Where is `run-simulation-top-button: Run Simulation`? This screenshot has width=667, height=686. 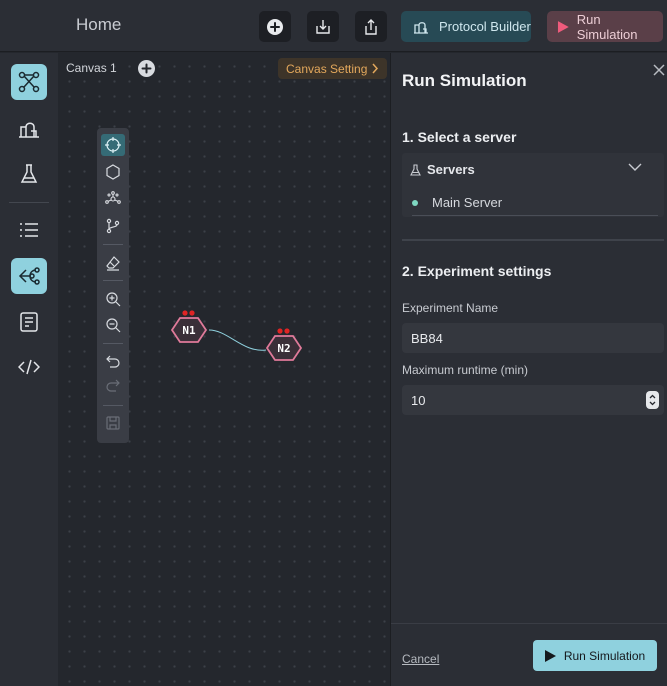 run-simulation-top-button: Run Simulation is located at coordinates (605, 26).